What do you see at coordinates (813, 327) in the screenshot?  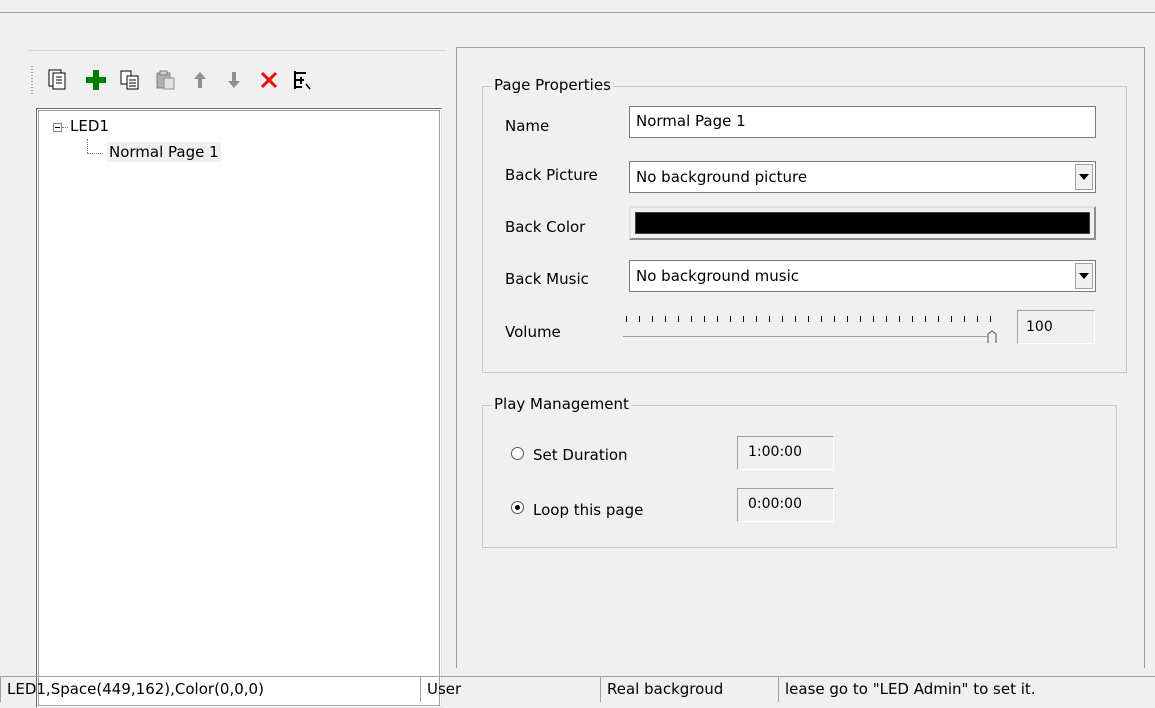 I see `volume-slider` at bounding box center [813, 327].